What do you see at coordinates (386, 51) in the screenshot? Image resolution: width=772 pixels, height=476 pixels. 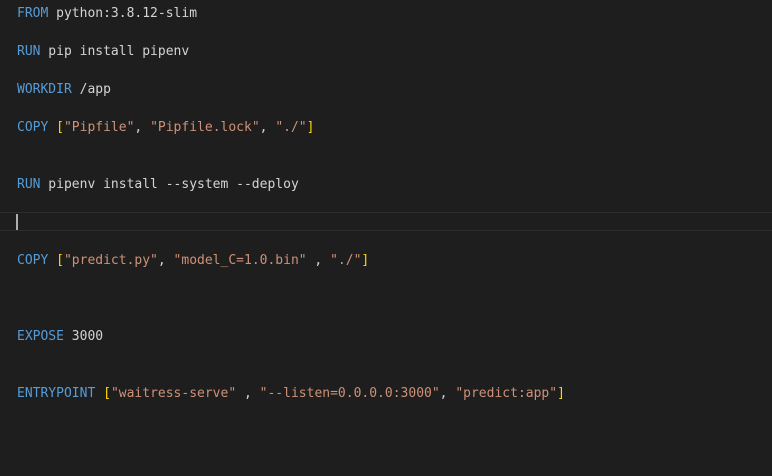 I see `code-line-run-pip: RUN pip install pipenv` at bounding box center [386, 51].